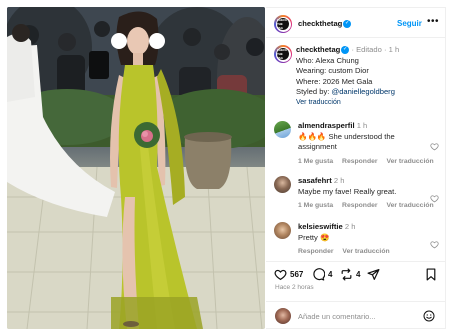 This screenshot has height=336, width=450. Describe the element at coordinates (318, 49) in the screenshot. I see `caption-username: checkthetag` at that location.